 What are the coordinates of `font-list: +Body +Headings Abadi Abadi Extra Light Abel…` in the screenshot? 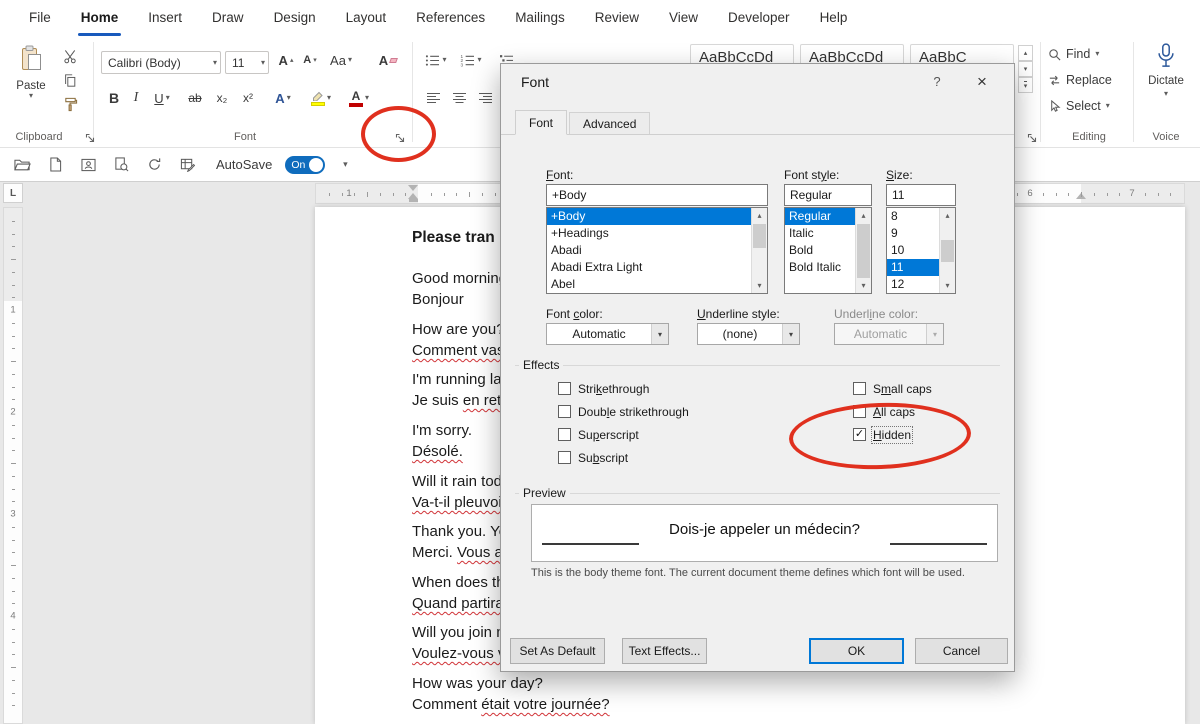 It's located at (657, 250).